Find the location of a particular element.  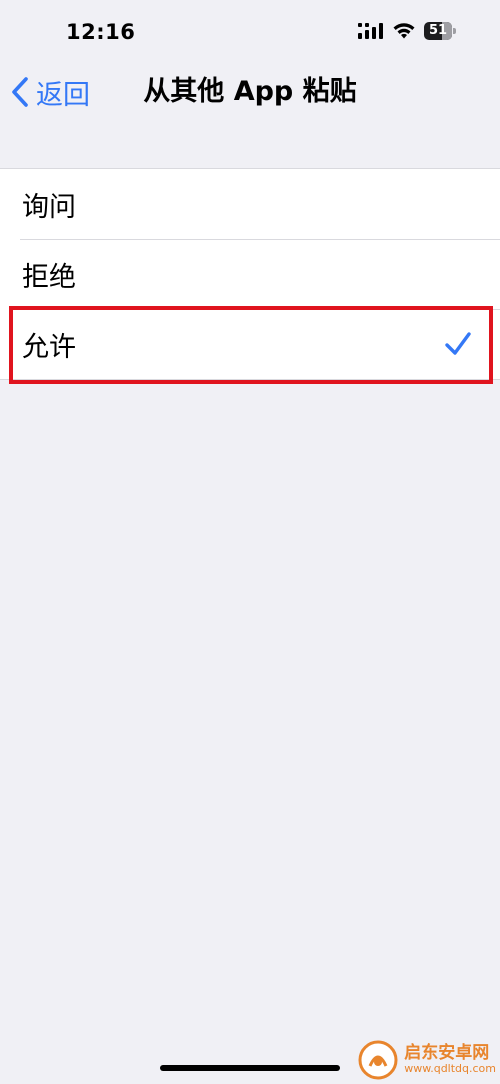

battery-body: 51 is located at coordinates (438, 31).